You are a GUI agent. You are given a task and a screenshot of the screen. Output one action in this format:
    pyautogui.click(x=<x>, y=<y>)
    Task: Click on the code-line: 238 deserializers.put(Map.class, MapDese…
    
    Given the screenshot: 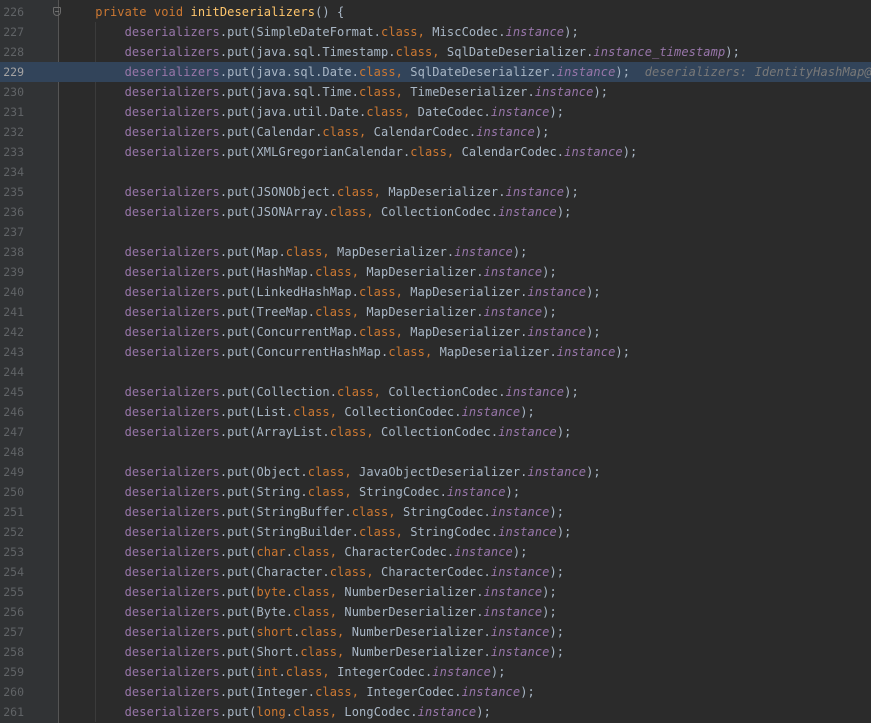 What is the action you would take?
    pyautogui.click(x=435, y=252)
    